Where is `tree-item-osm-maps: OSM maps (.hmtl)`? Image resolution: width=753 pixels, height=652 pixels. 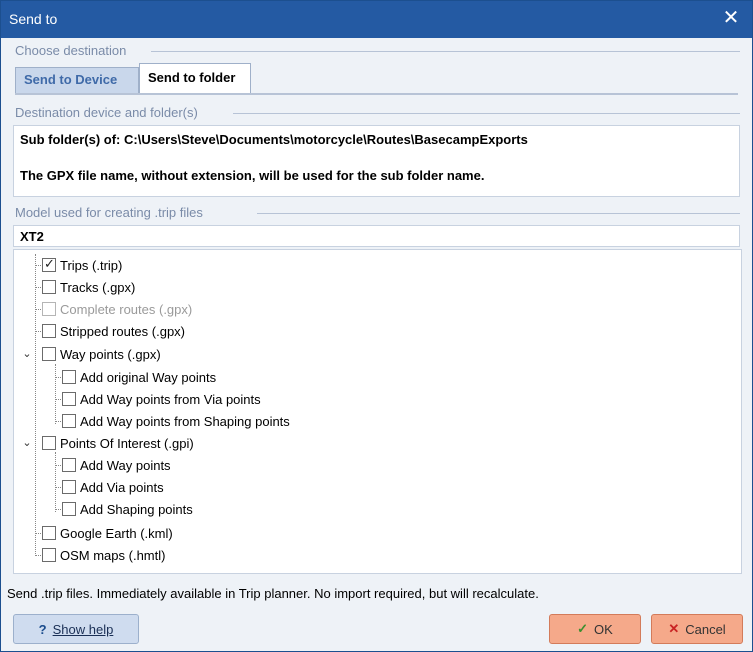 tree-item-osm-maps: OSM maps (.hmtl) is located at coordinates (103, 555).